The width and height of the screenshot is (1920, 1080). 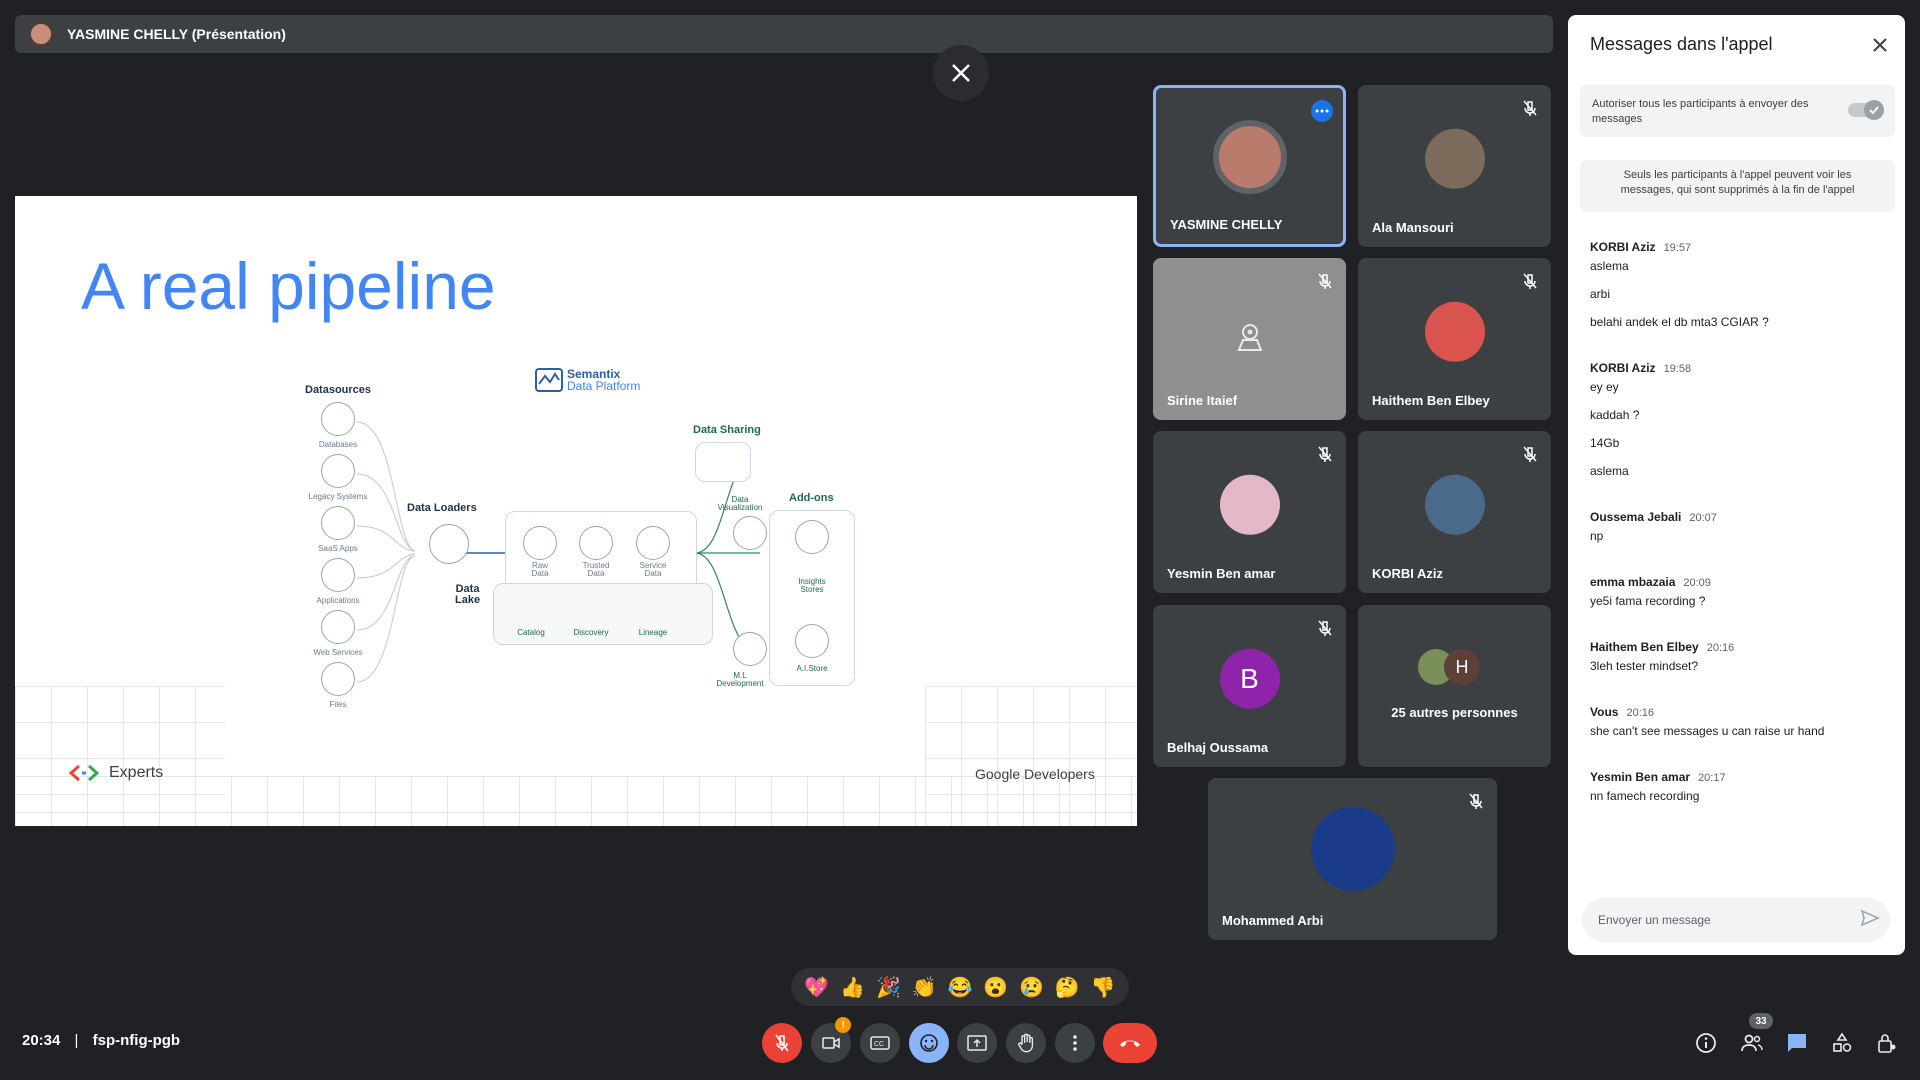 What do you see at coordinates (831, 1040) in the screenshot?
I see `camera-toggle-button: !` at bounding box center [831, 1040].